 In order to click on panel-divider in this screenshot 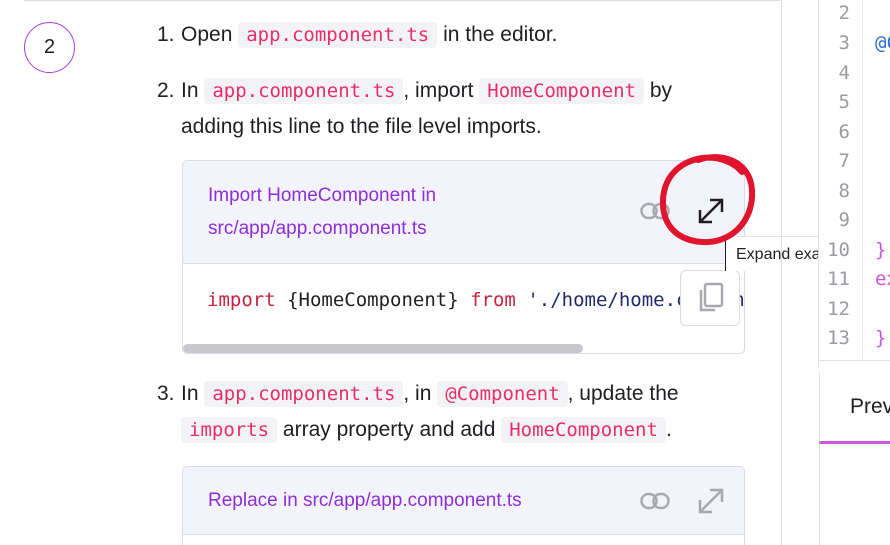, I will do `click(781, 272)`.